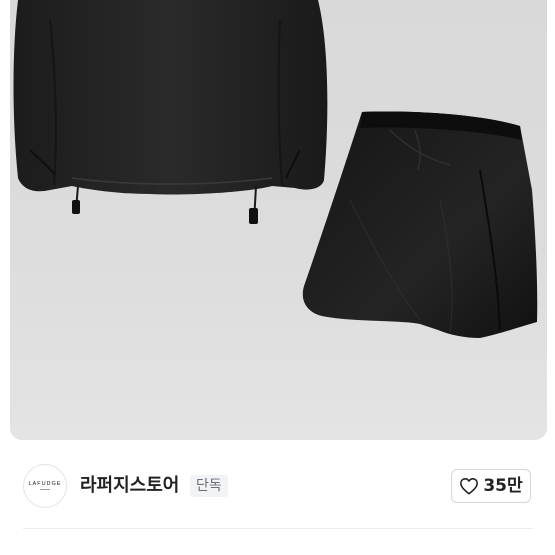 The image size is (555, 555). What do you see at coordinates (45, 490) in the screenshot?
I see `store-logo-underline` at bounding box center [45, 490].